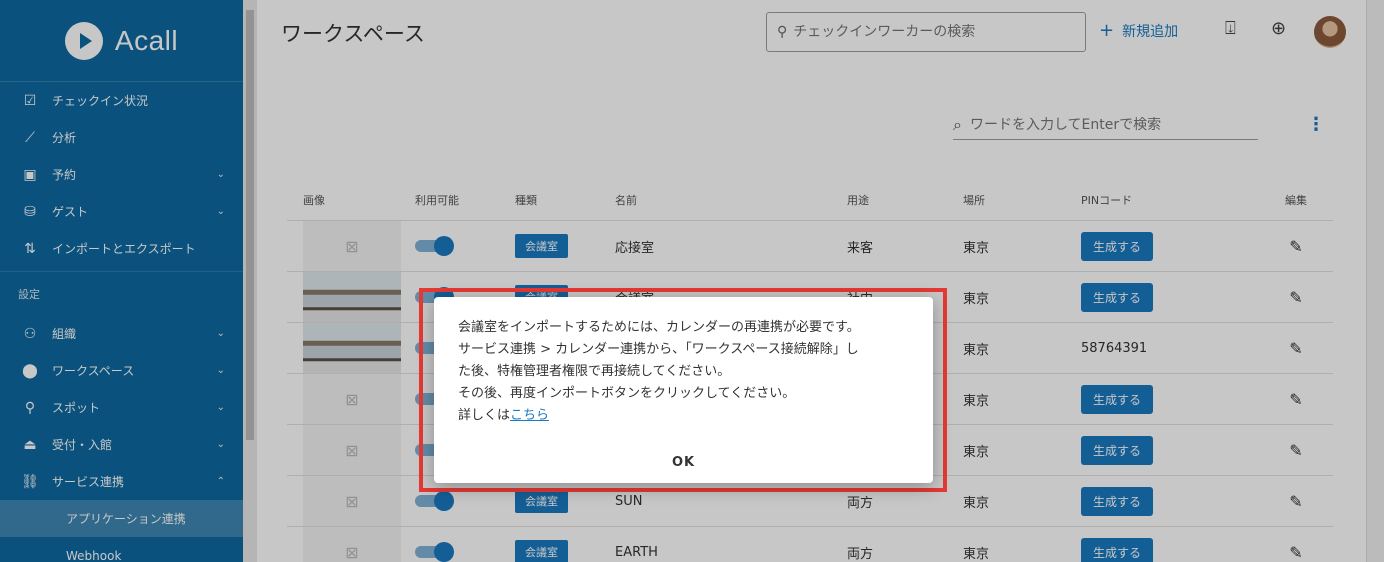 This screenshot has width=1384, height=562. I want to click on dialog-line: その後、再度インポートボタンをクリックしてください。, so click(627, 393).